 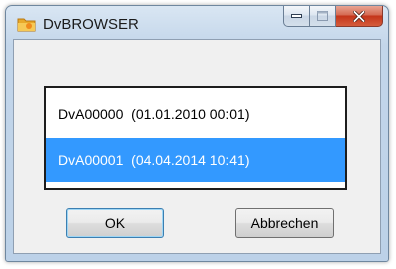 I want to click on maximize-icon, so click(x=322, y=16).